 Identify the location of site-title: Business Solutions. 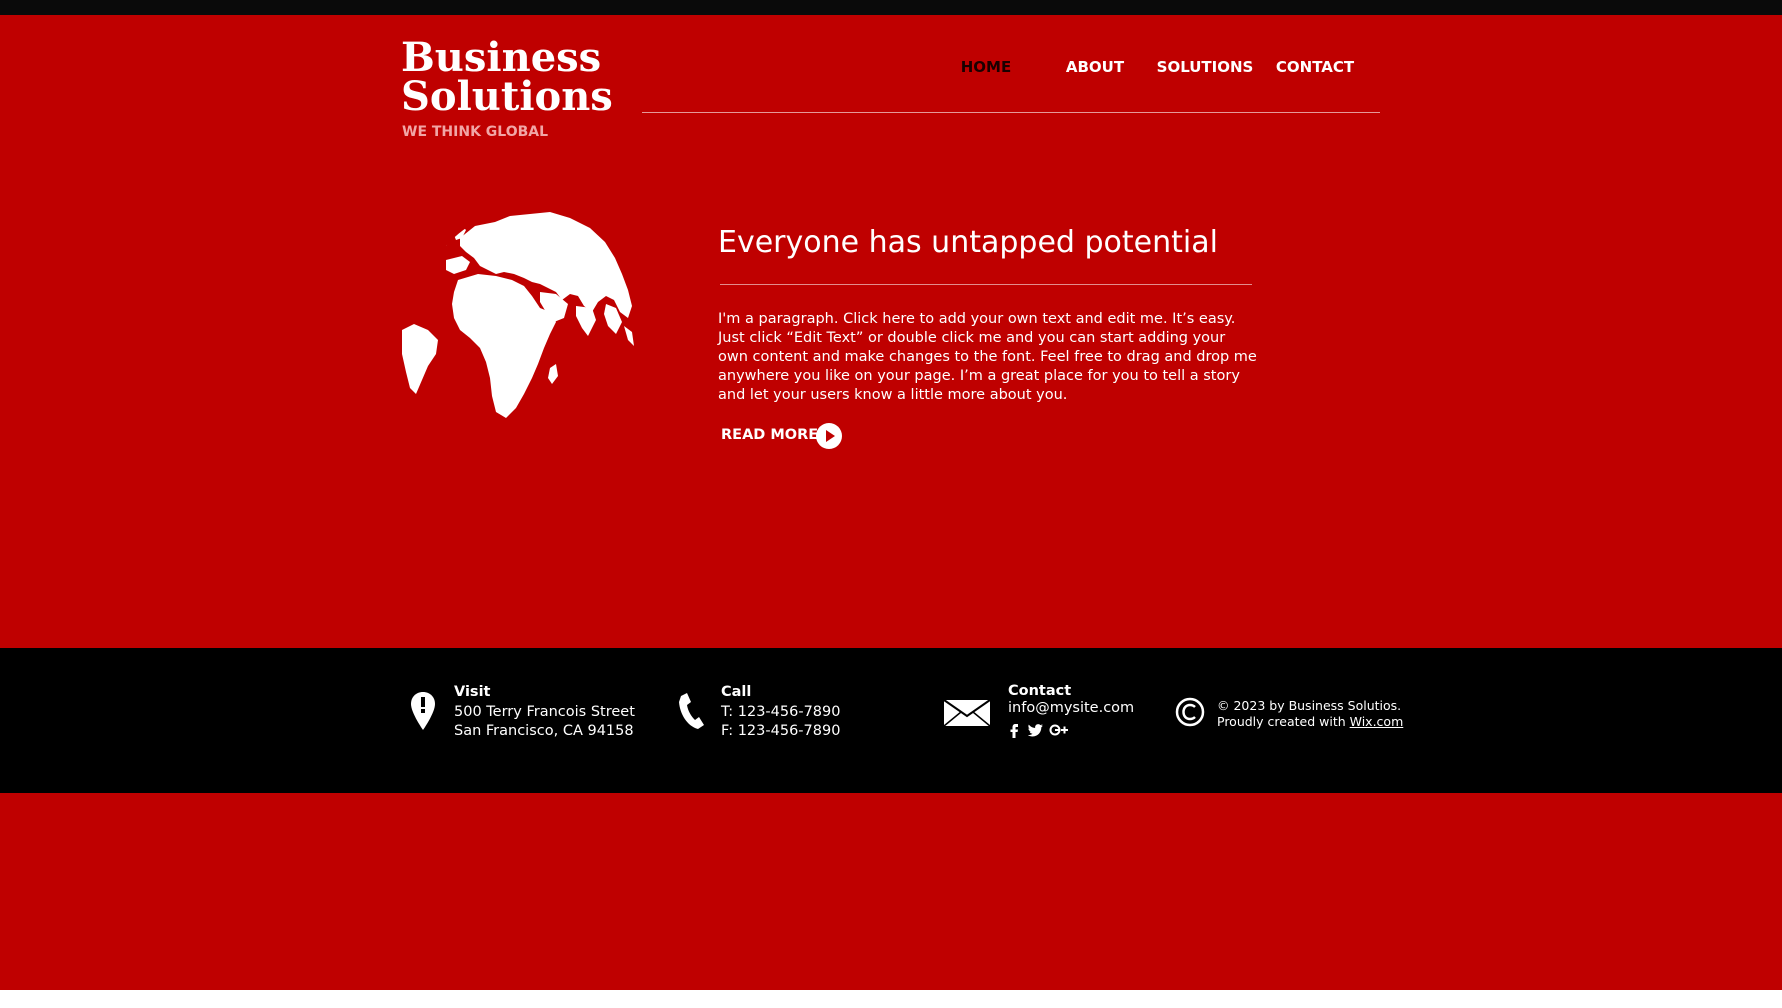
(507, 77).